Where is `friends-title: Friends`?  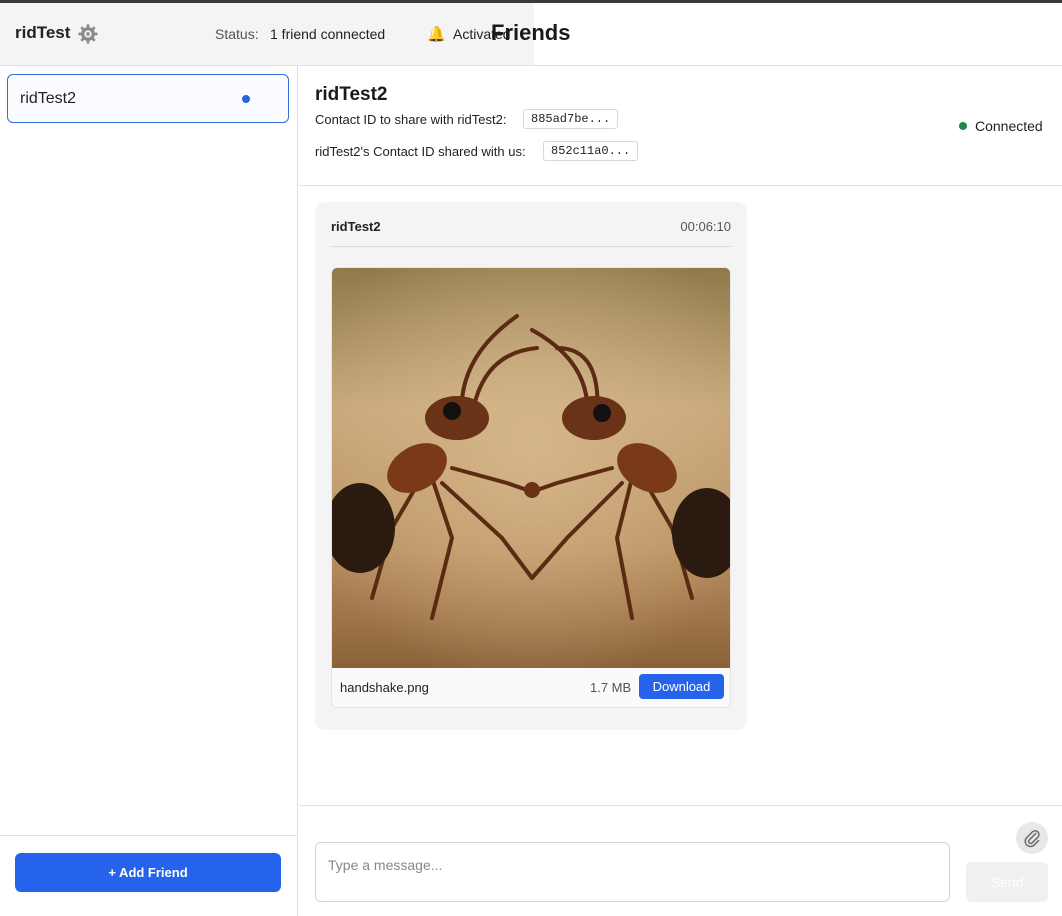 friends-title: Friends is located at coordinates (531, 32).